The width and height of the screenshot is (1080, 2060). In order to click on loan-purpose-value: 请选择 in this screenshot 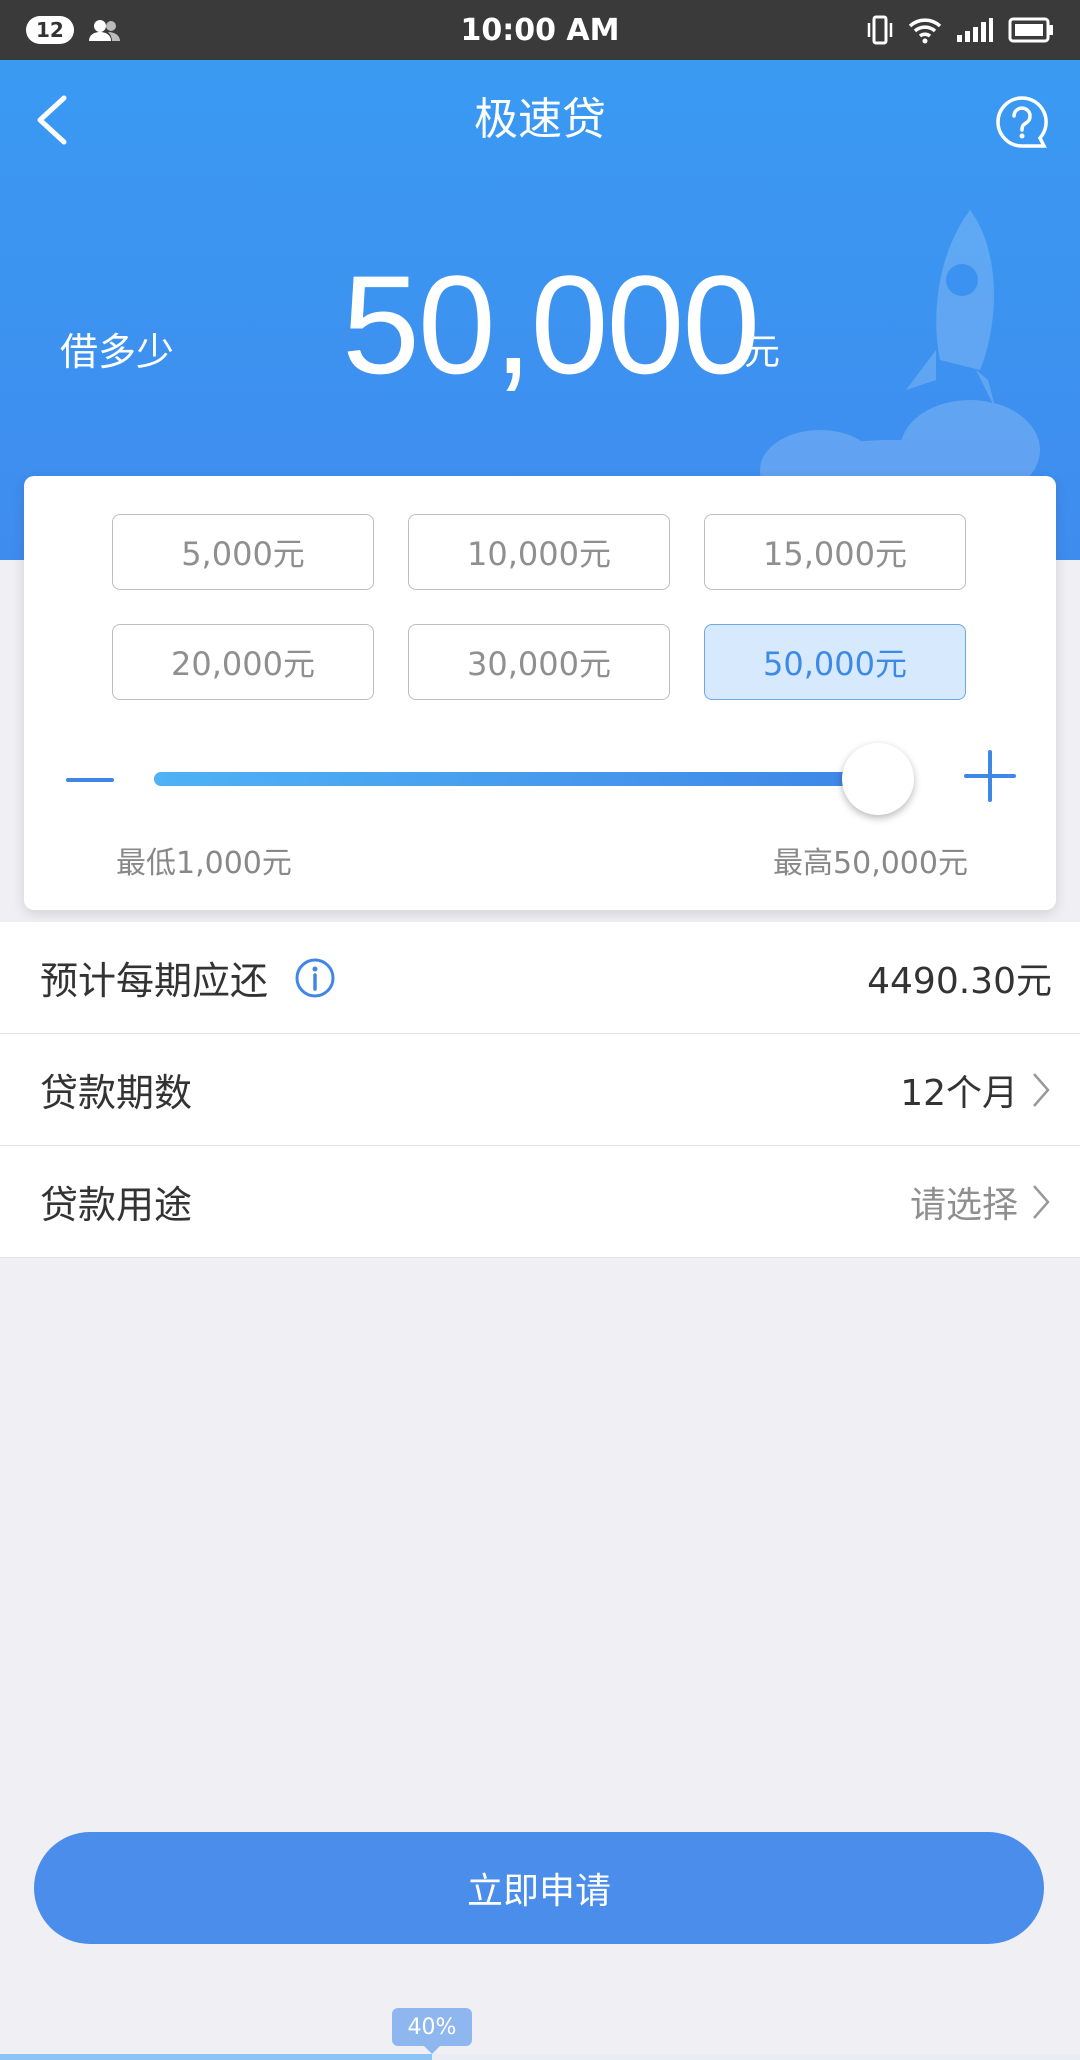, I will do `click(963, 1205)`.